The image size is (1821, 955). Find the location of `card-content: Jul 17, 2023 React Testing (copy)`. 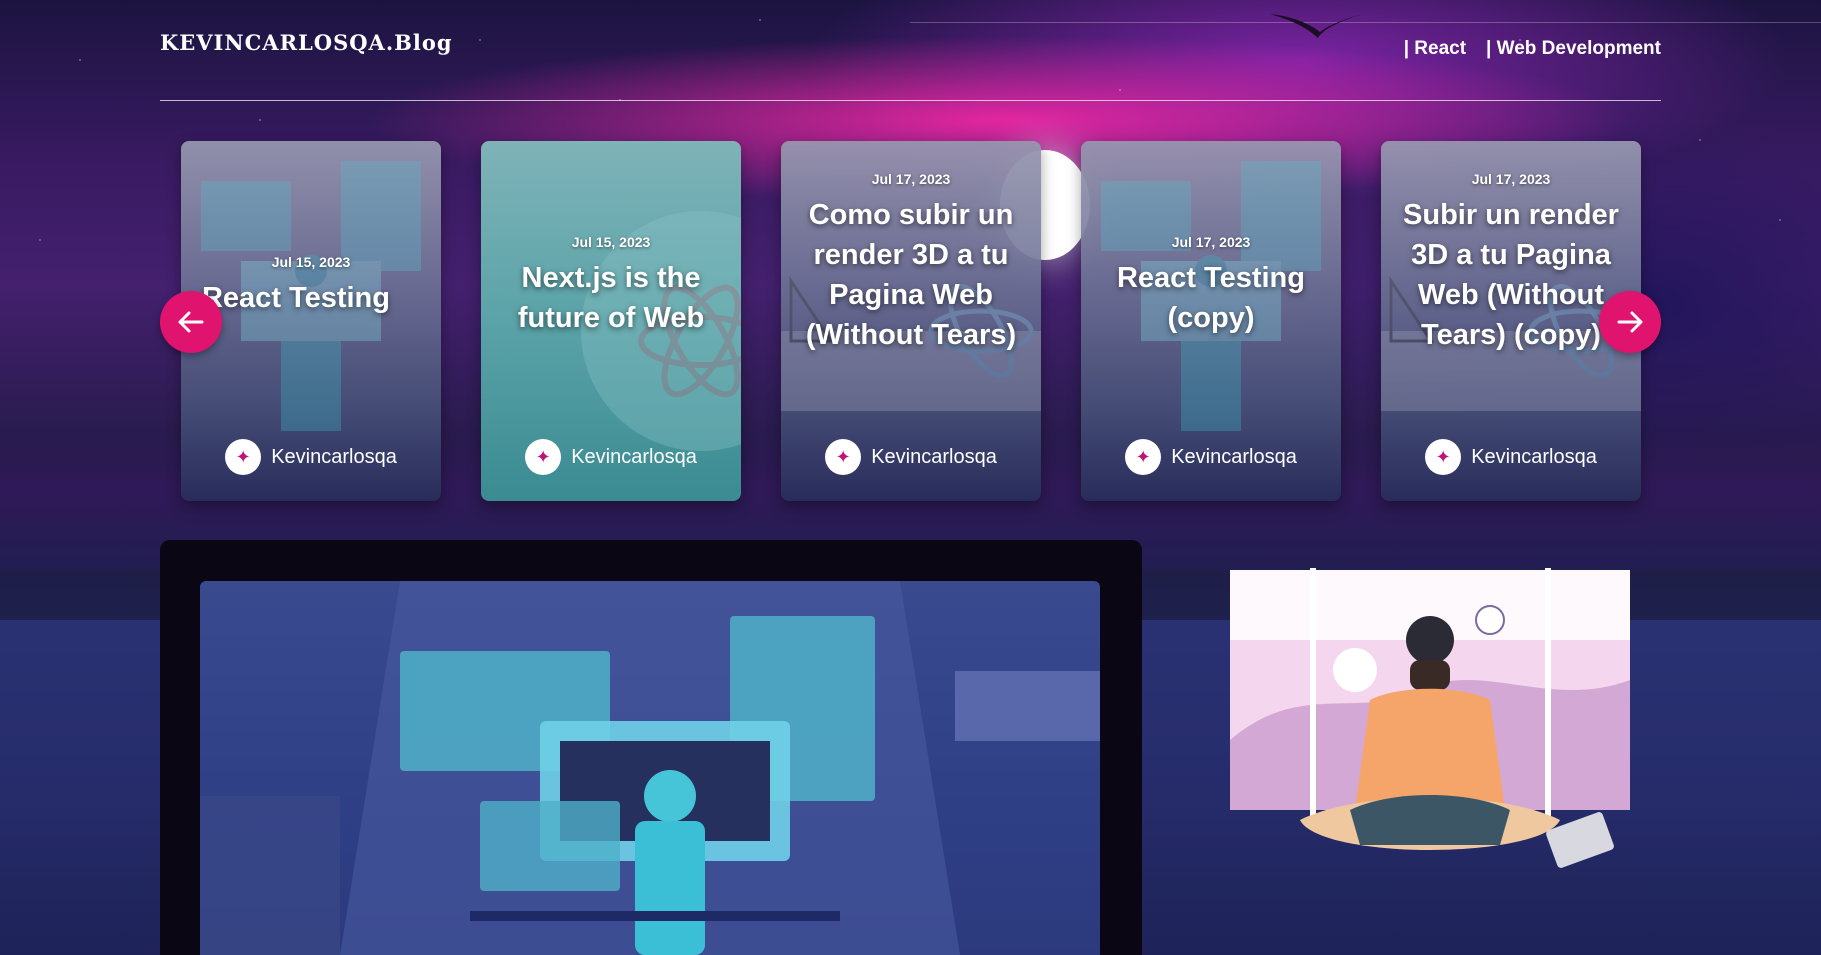

card-content: Jul 17, 2023 React Testing (copy) is located at coordinates (1211, 286).